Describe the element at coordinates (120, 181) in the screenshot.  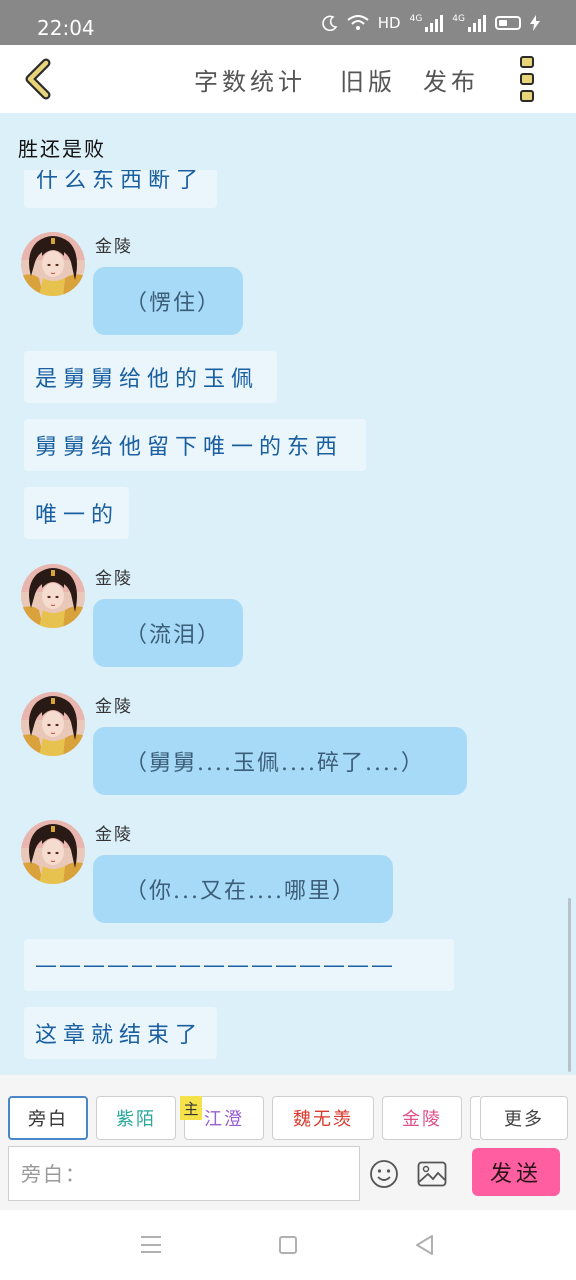
I see `narration-text: 什么东西断了` at that location.